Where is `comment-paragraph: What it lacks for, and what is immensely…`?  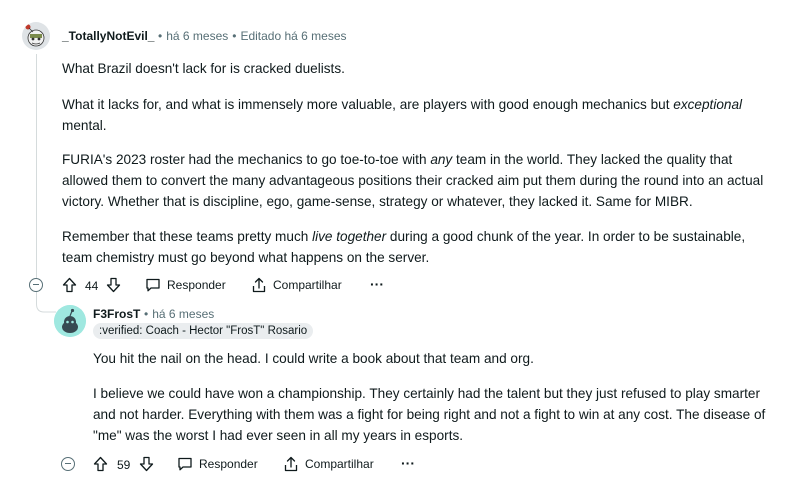
comment-paragraph: What it lacks for, and what is immensely… is located at coordinates (402, 115).